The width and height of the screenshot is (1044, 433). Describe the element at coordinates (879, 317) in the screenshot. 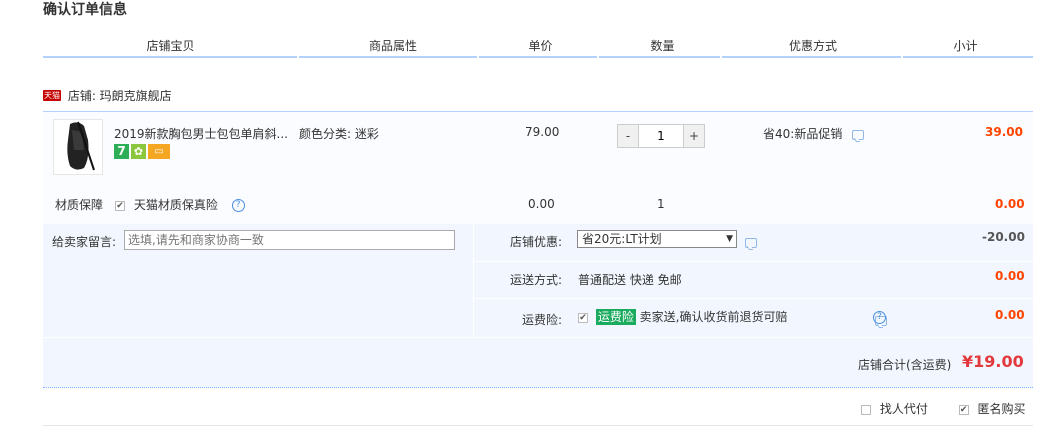

I see `insurance-help-icon: ?` at that location.